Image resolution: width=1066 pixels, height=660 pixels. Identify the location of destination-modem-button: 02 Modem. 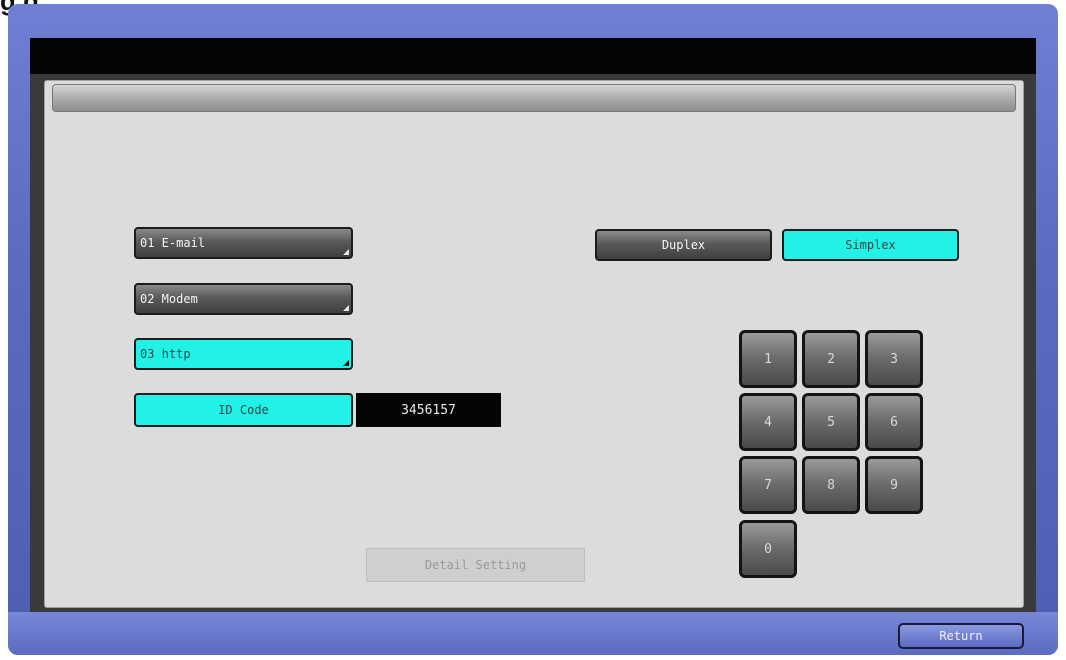
(243, 299).